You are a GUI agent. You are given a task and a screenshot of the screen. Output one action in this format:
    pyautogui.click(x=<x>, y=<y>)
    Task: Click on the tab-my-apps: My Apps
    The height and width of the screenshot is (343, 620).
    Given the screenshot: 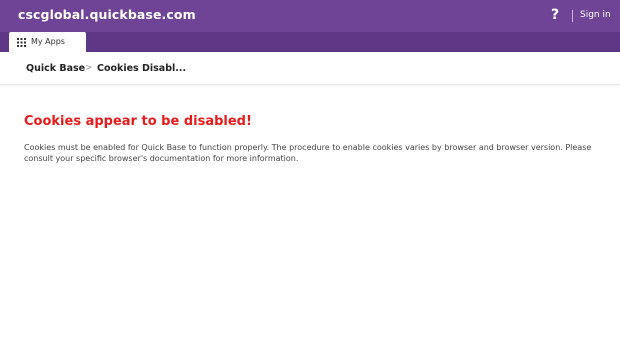 What is the action you would take?
    pyautogui.click(x=47, y=42)
    